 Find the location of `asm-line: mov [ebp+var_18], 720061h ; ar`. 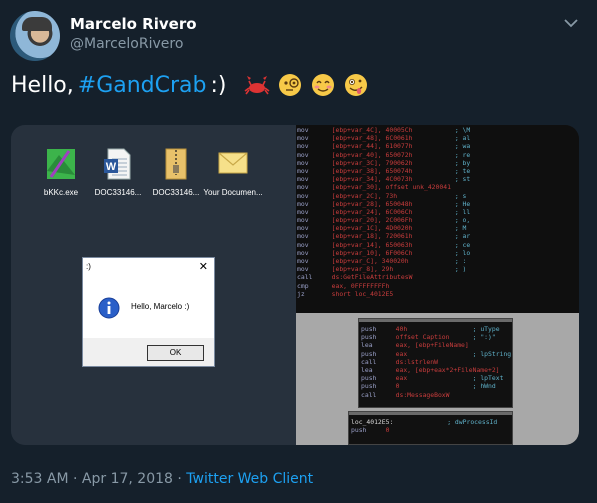

asm-line: mov [ebp+var_18], 720061h ; ar is located at coordinates (438, 236).